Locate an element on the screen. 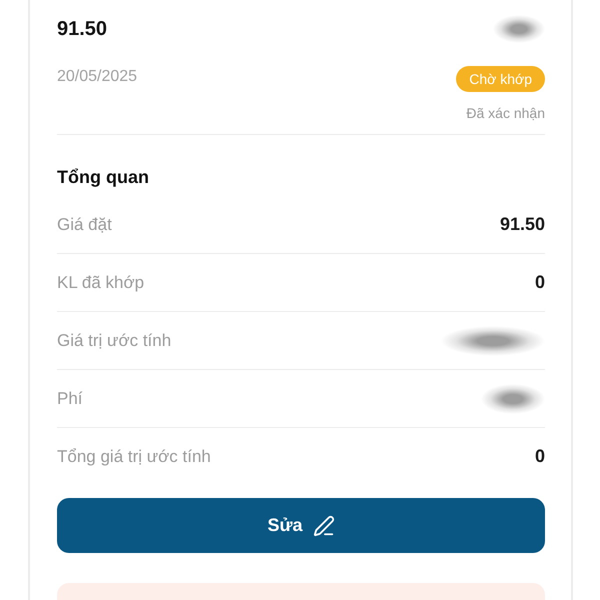 This screenshot has height=600, width=600. row-label: Giá đặt is located at coordinates (84, 224).